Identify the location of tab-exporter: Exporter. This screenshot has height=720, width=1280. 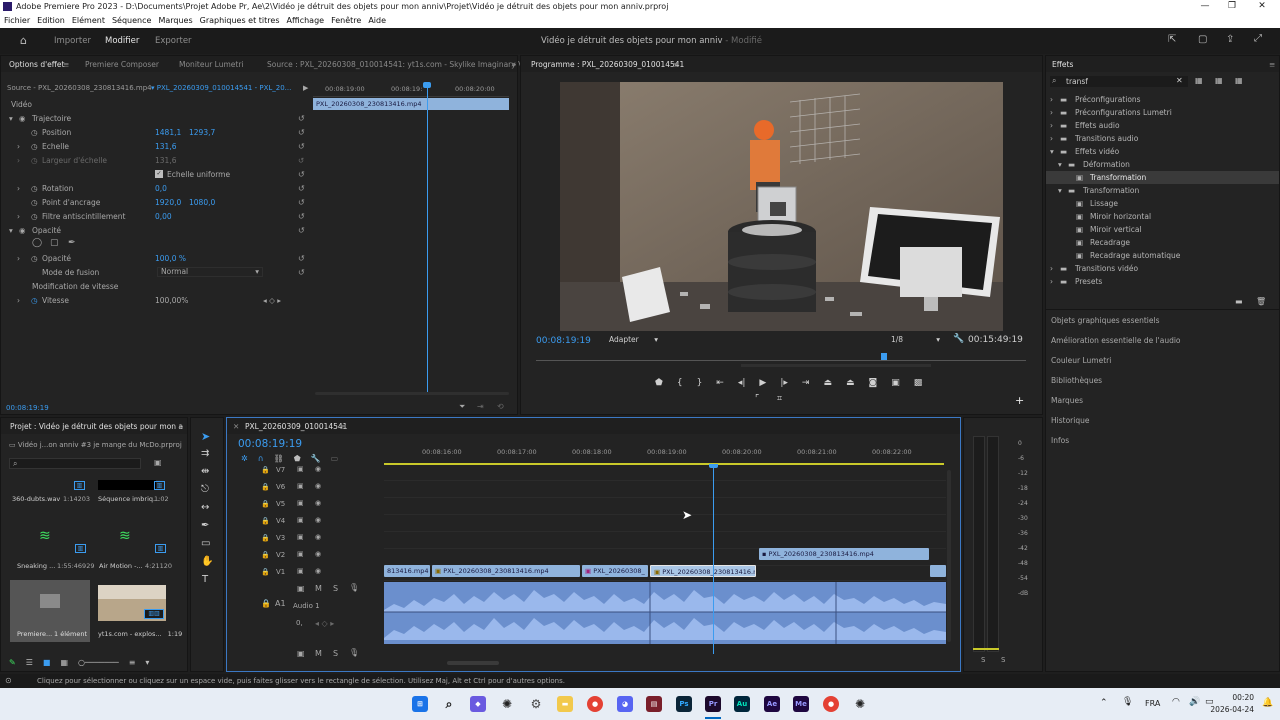
(173, 41).